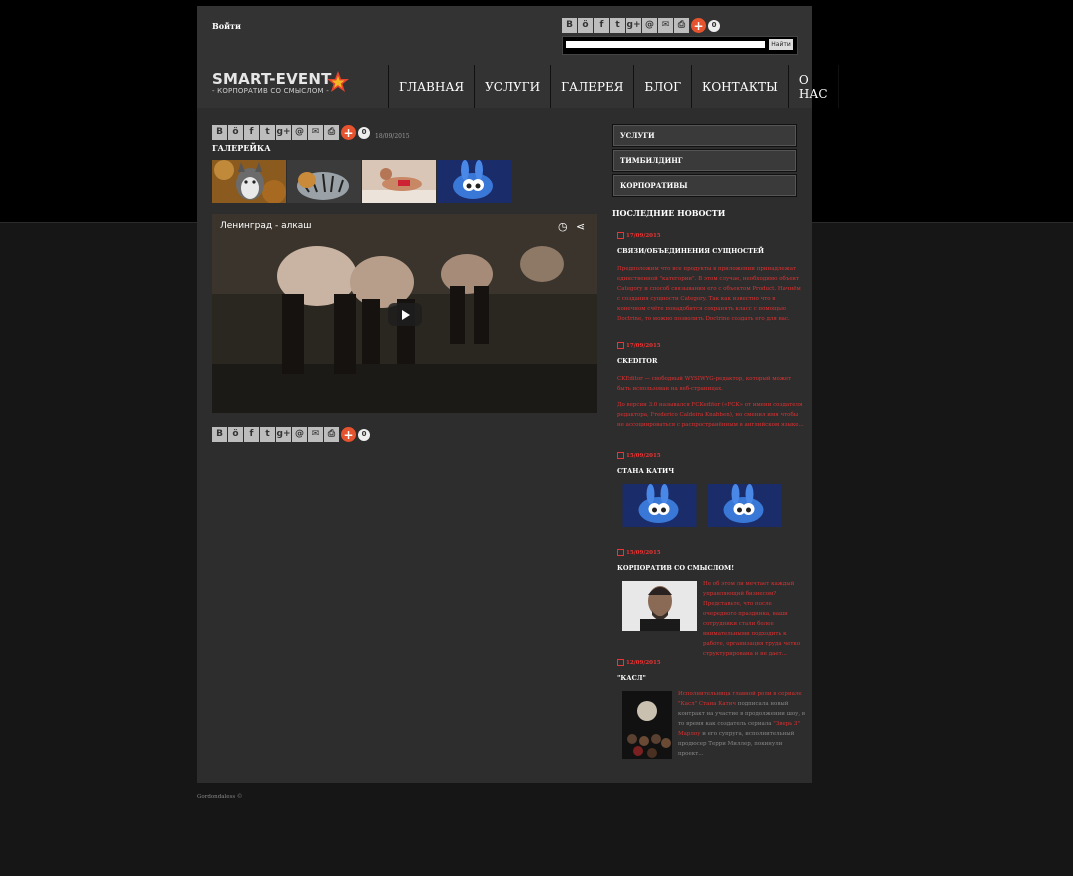 Image resolution: width=1073 pixels, height=876 pixels. I want to click on news-date: 17/09/2015, so click(711, 235).